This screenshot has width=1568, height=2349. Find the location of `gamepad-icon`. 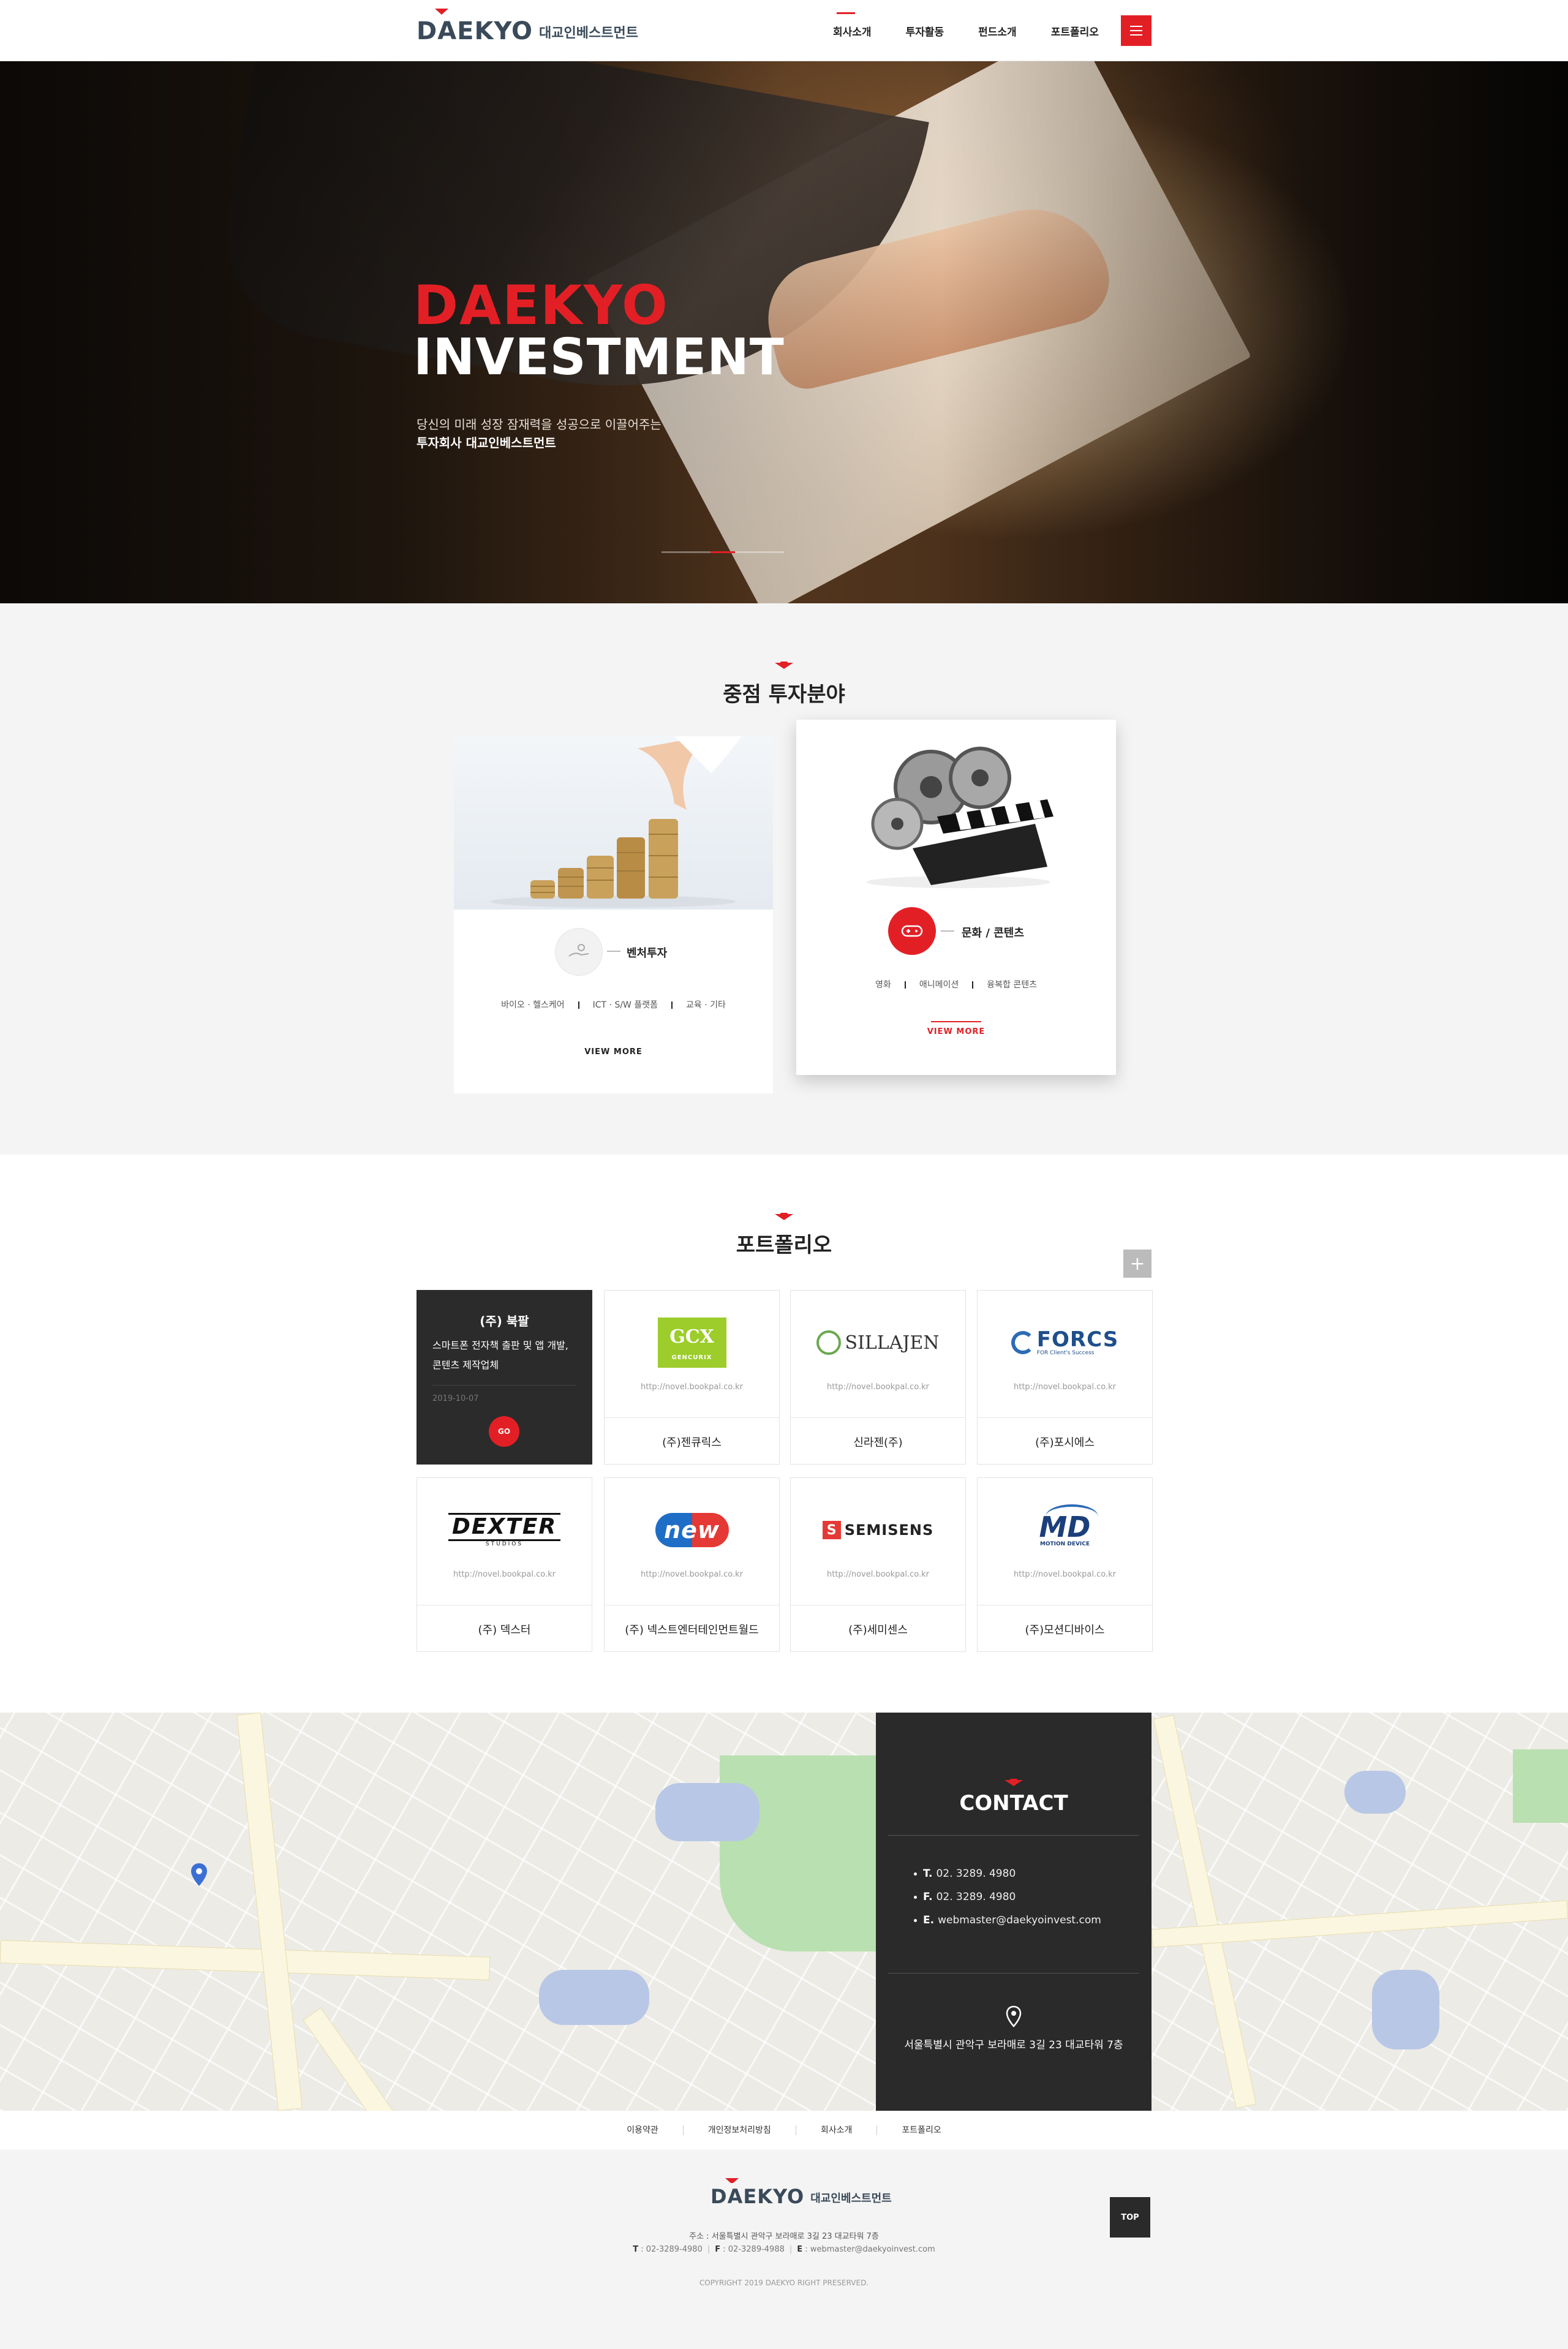

gamepad-icon is located at coordinates (912, 931).